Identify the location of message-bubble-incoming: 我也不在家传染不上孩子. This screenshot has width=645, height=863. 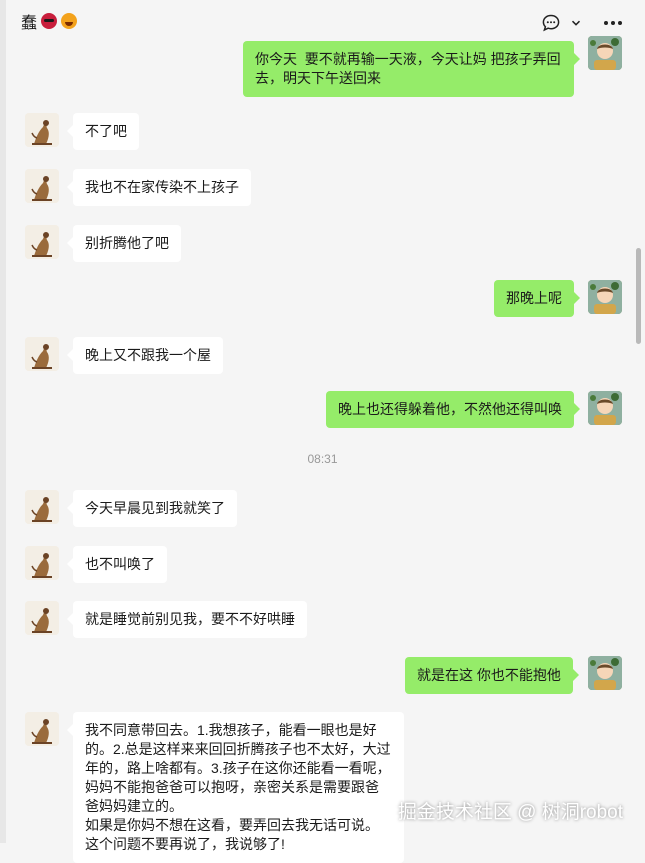
(159, 187).